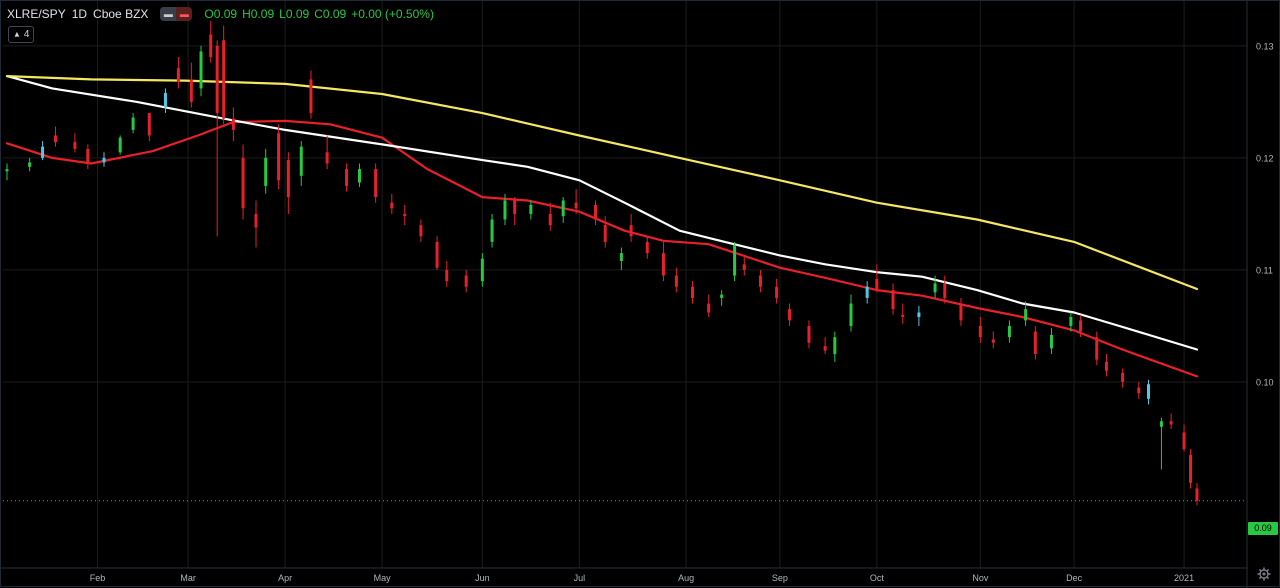 The height and width of the screenshot is (588, 1280). What do you see at coordinates (184, 14) in the screenshot?
I see `remove-icon: ▬` at bounding box center [184, 14].